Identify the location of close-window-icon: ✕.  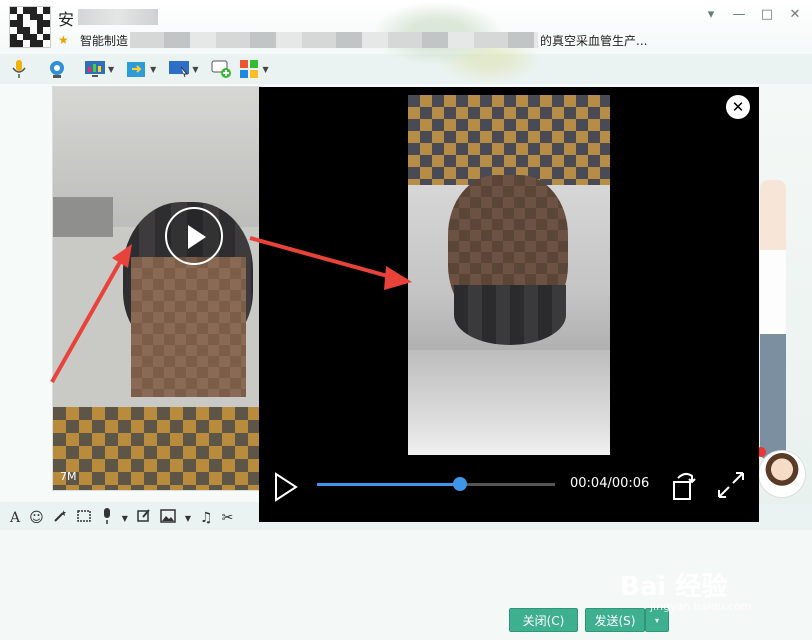
(795, 15).